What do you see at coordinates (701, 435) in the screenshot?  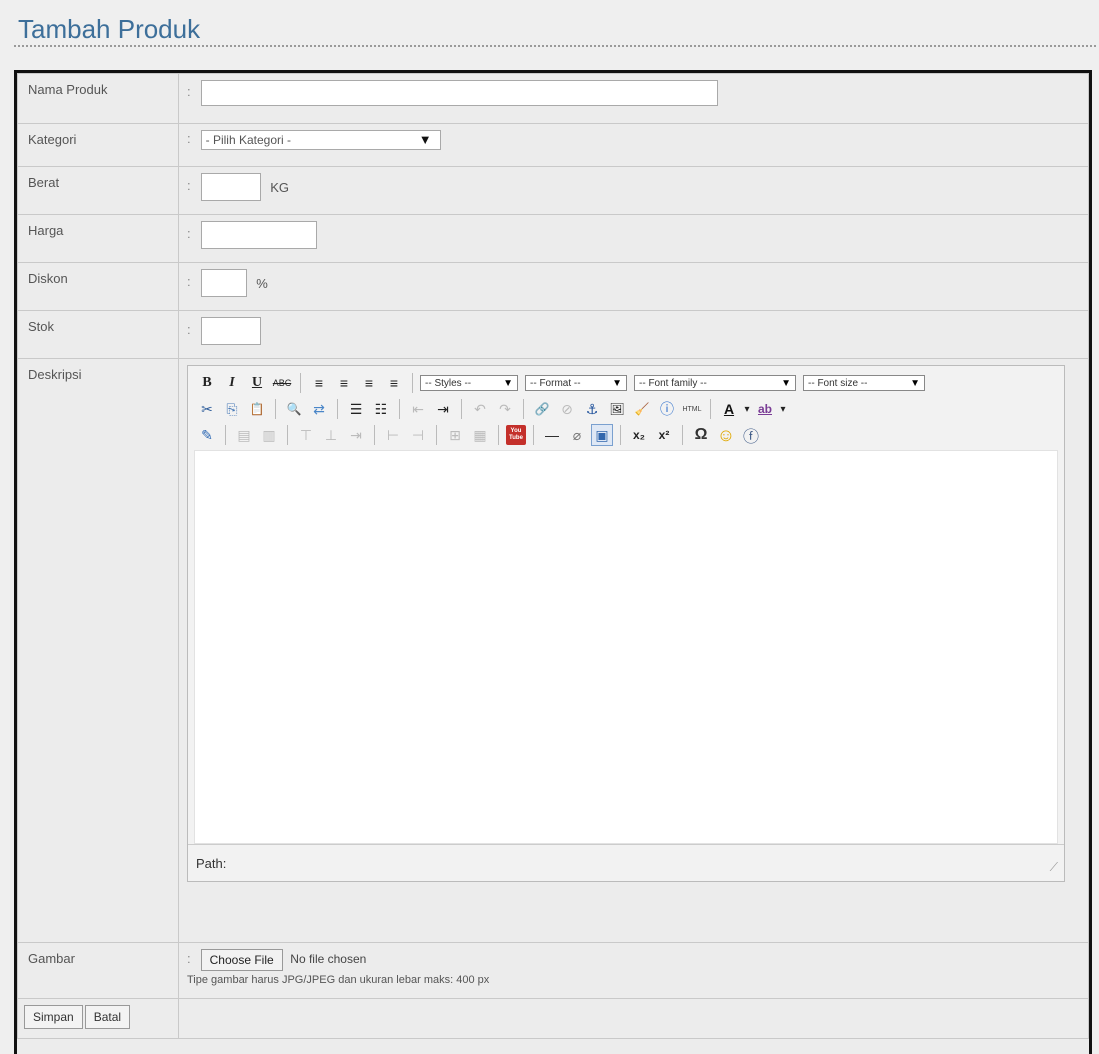 I see `omega-icon: Ω` at bounding box center [701, 435].